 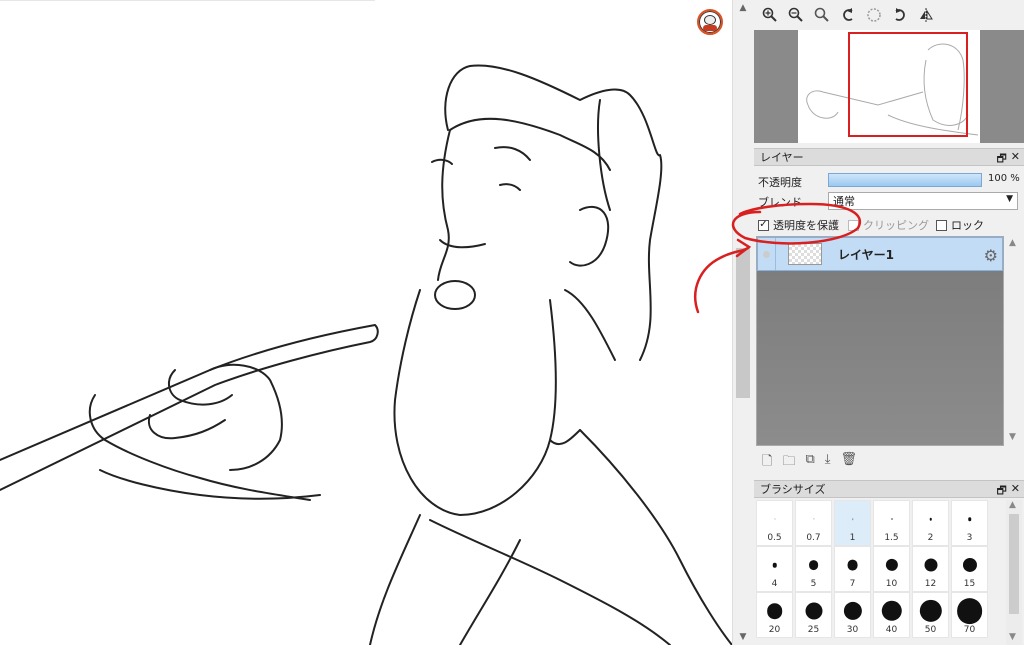 What do you see at coordinates (774, 630) in the screenshot?
I see `brush-size-label: 20` at bounding box center [774, 630].